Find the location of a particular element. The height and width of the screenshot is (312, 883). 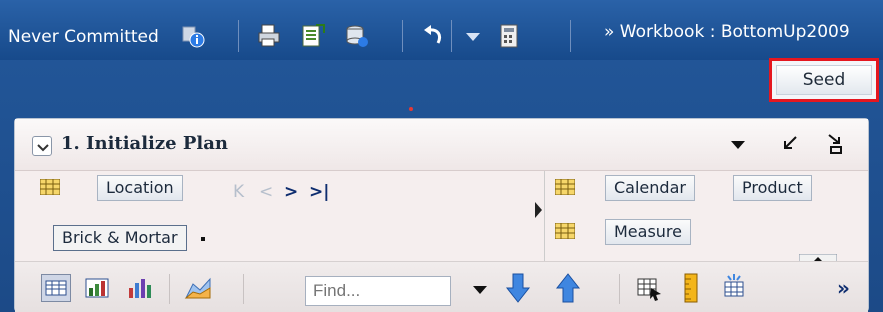

select-cells-icon is located at coordinates (649, 288).